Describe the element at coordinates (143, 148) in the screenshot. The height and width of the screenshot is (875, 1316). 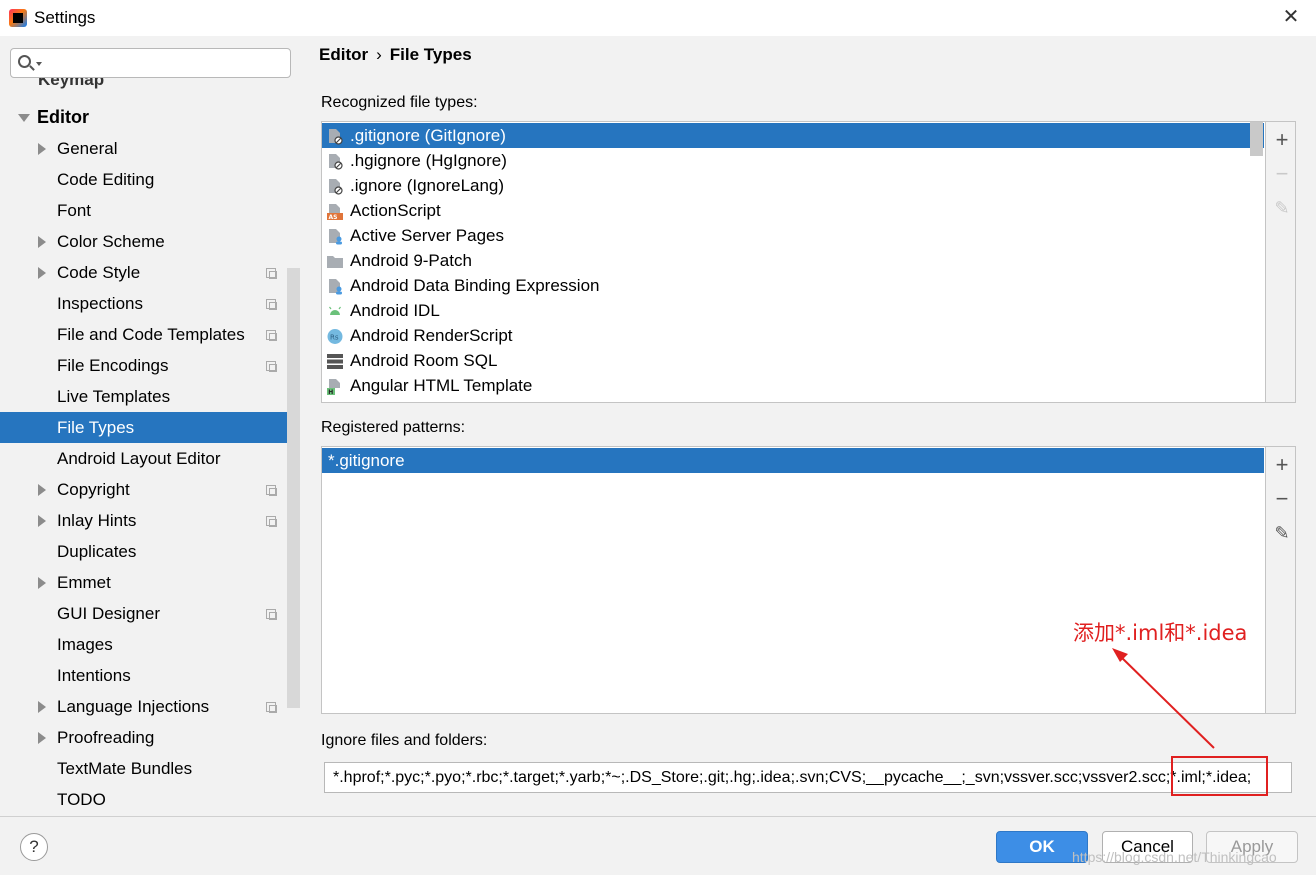
I see `sidebar-item-general: General` at that location.